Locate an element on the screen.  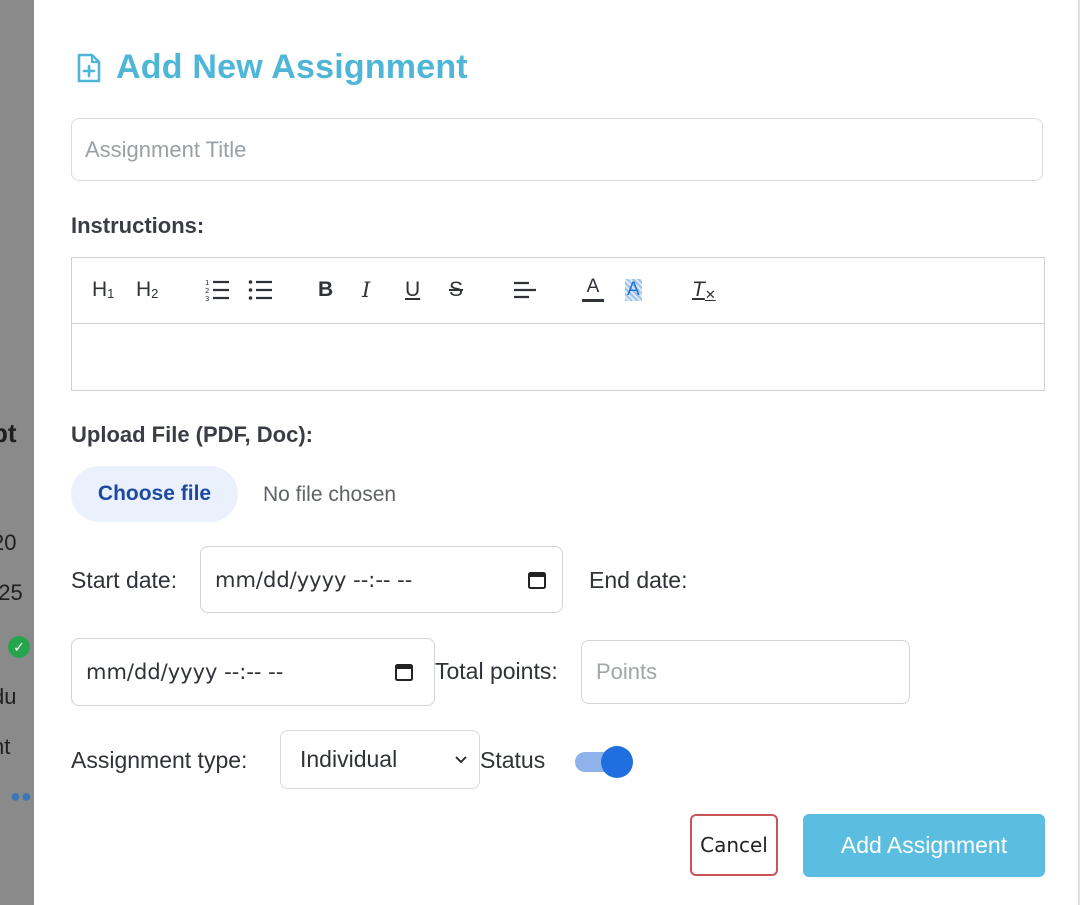
modal-header: Add New Assignment is located at coordinates (272, 67).